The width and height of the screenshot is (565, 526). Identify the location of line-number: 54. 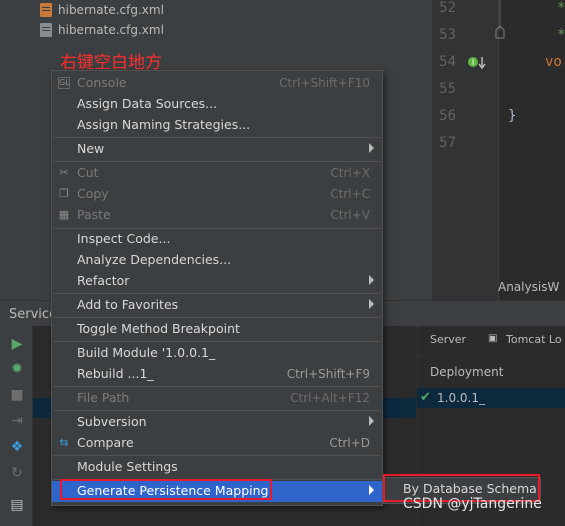
(447, 62).